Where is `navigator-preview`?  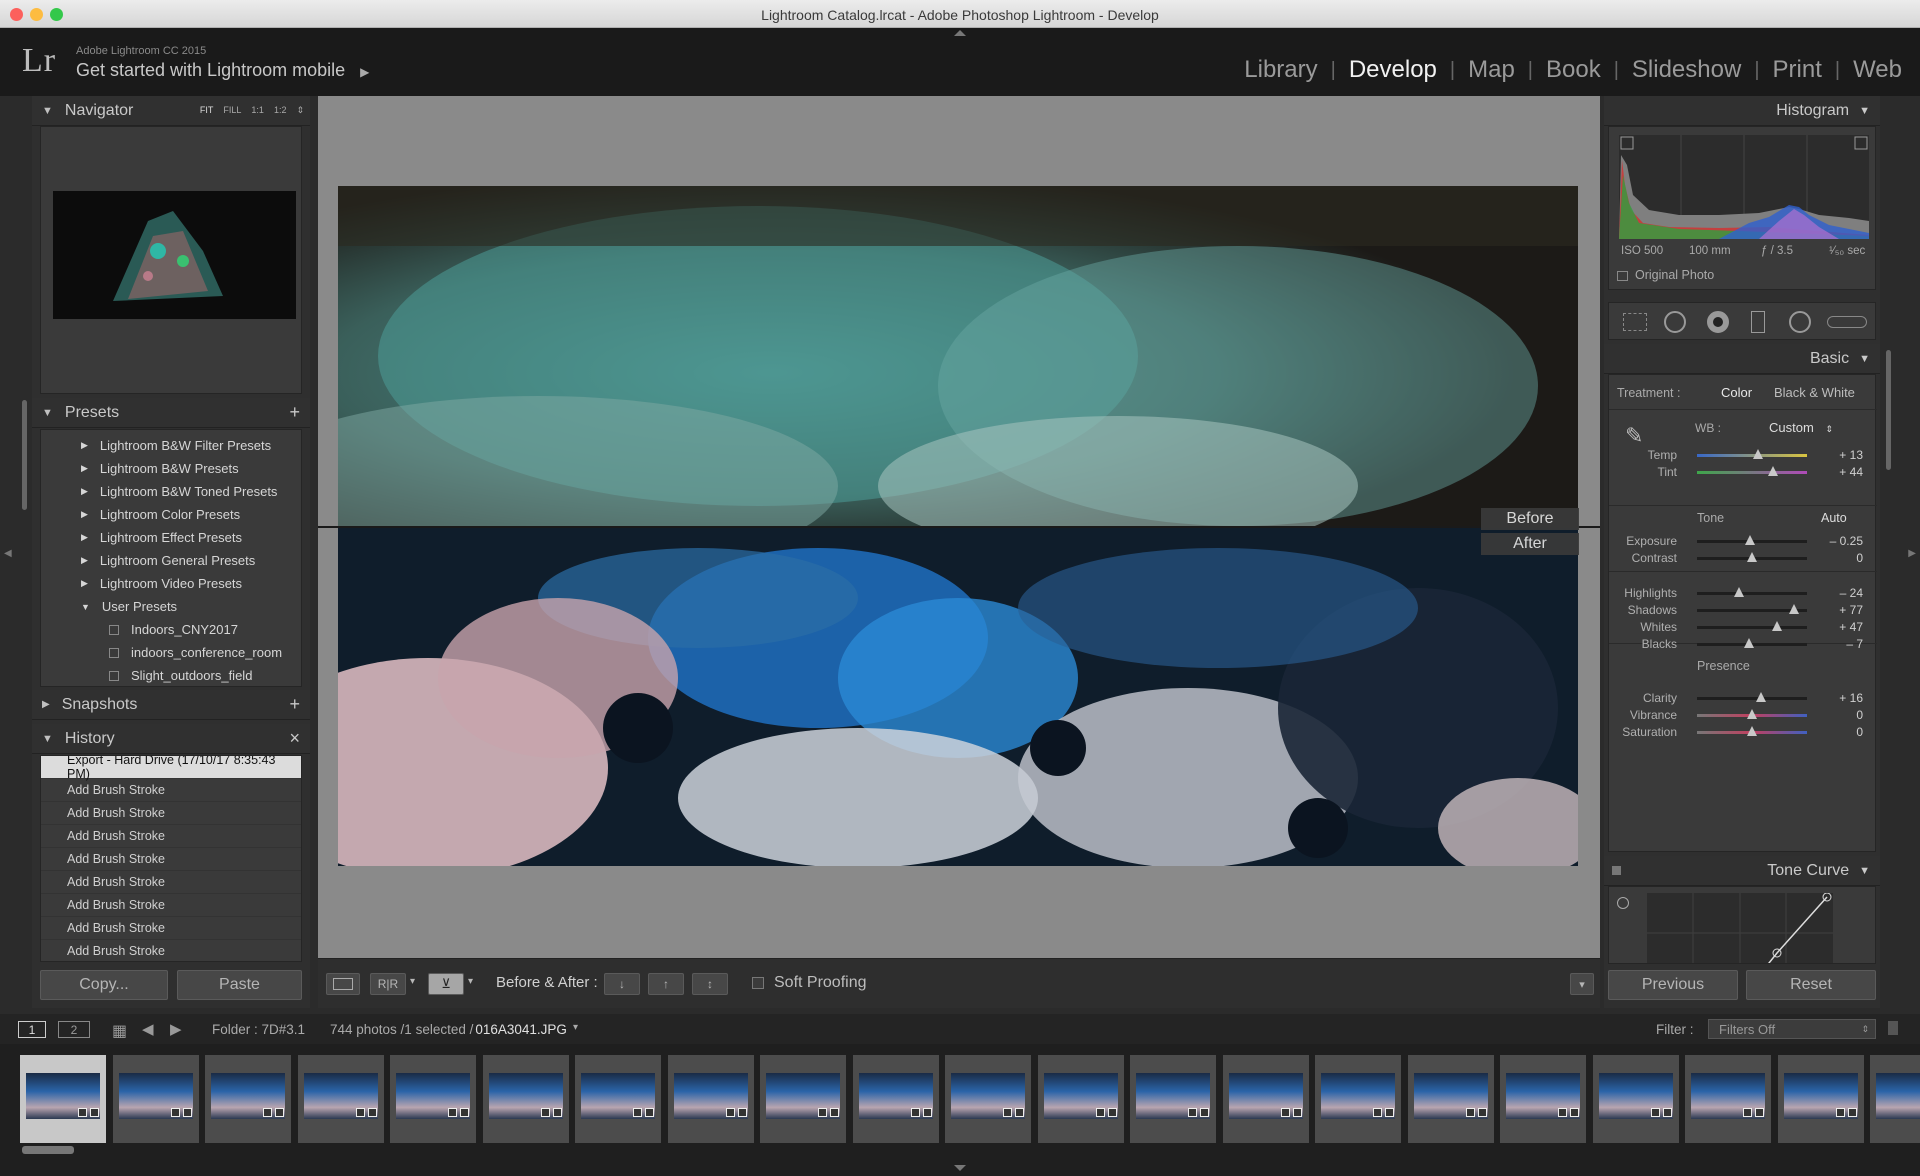 navigator-preview is located at coordinates (171, 260).